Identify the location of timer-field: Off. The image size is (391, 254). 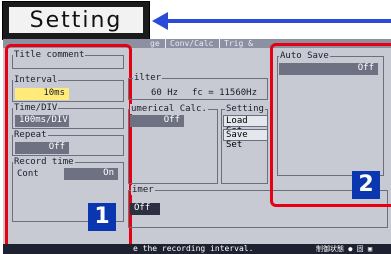
(145, 209).